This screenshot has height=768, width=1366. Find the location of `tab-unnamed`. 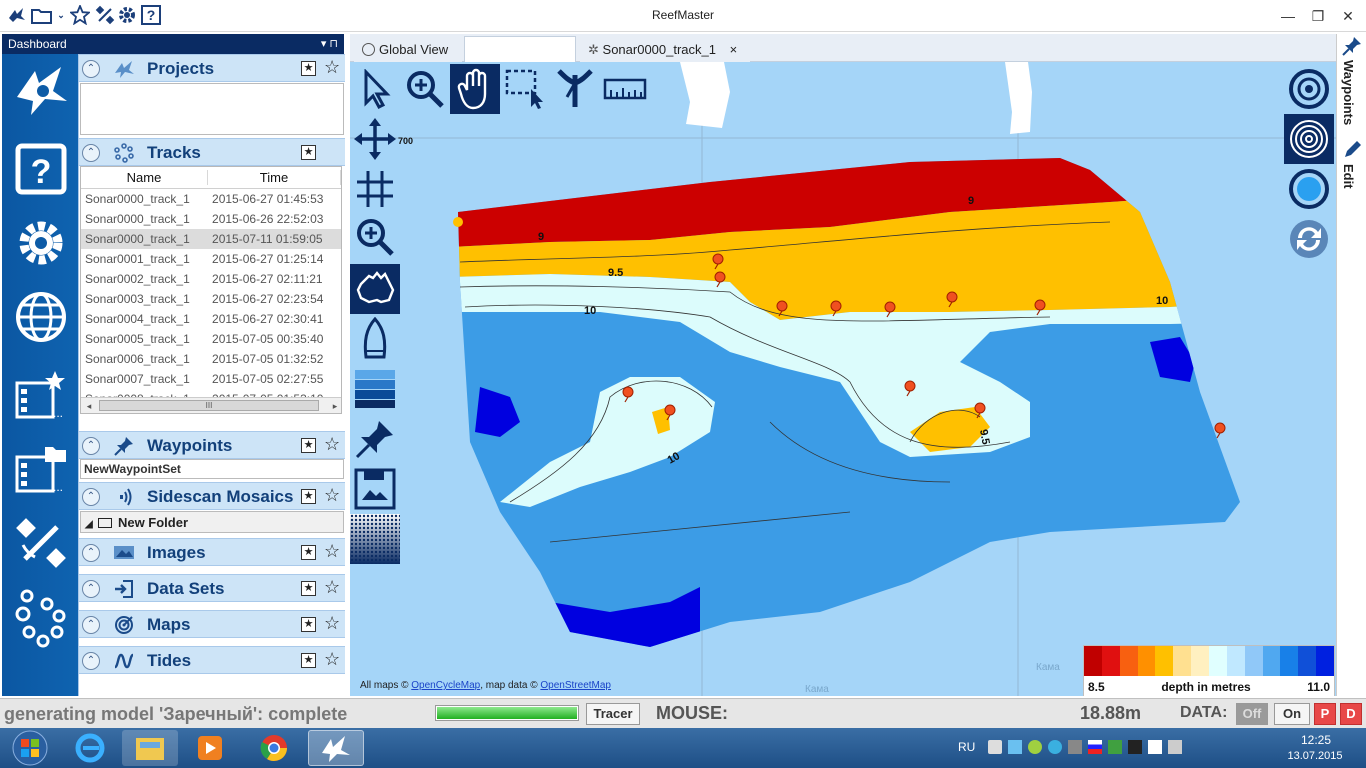

tab-unnamed is located at coordinates (520, 49).